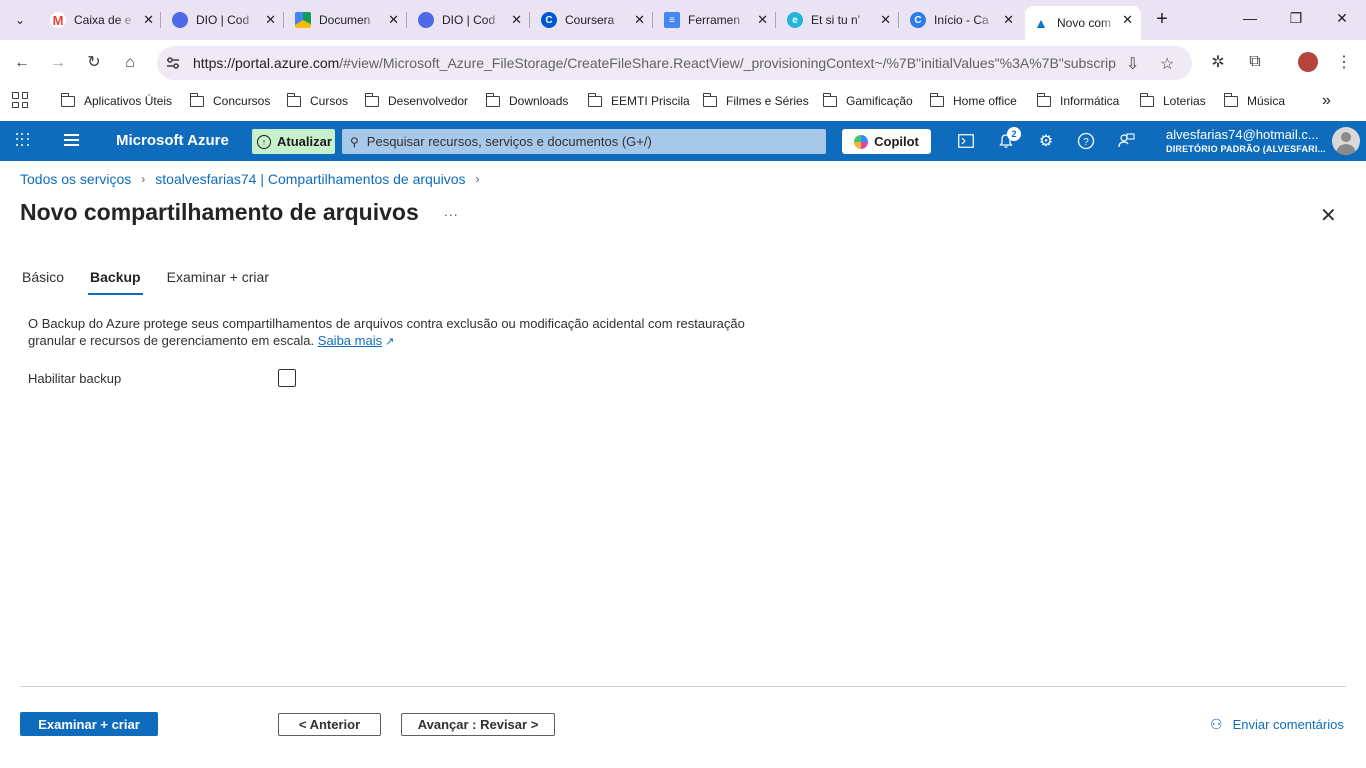  What do you see at coordinates (1167, 64) in the screenshot?
I see `bookmark-star-icon: ☆` at bounding box center [1167, 64].